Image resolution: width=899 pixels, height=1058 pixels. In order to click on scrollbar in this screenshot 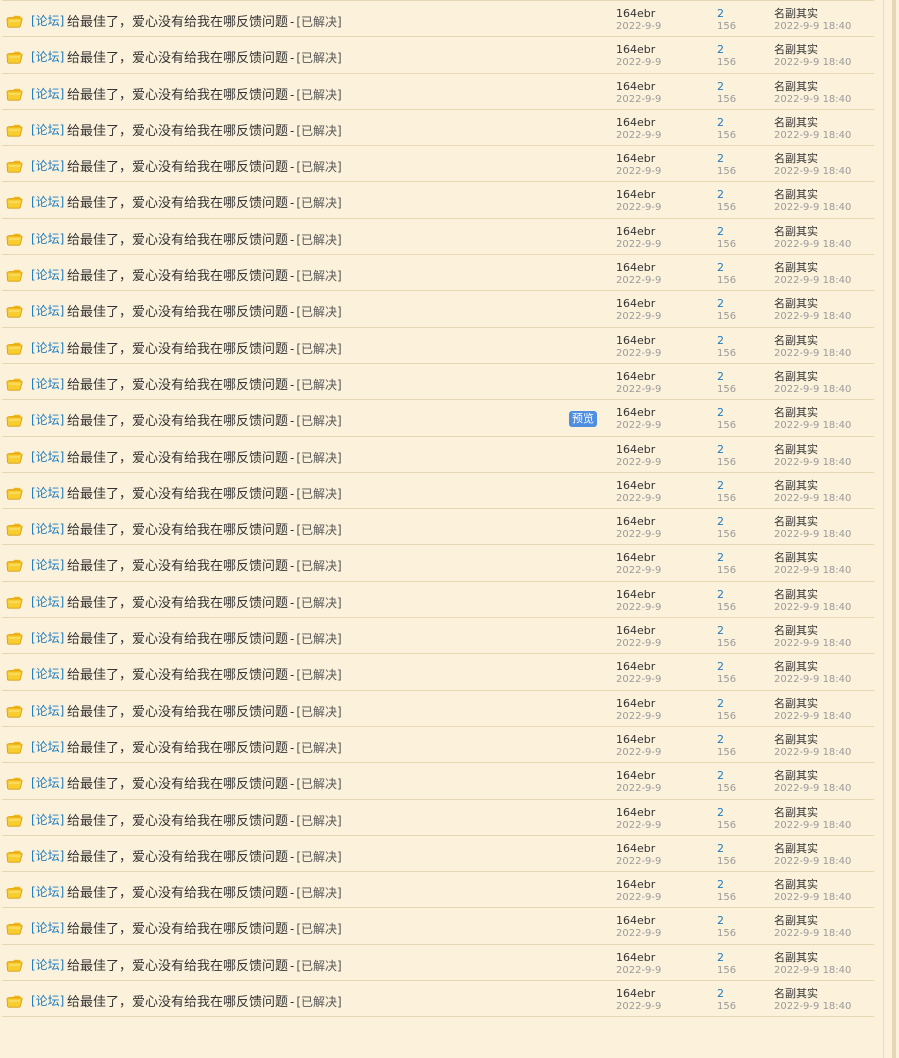, I will do `click(894, 529)`.